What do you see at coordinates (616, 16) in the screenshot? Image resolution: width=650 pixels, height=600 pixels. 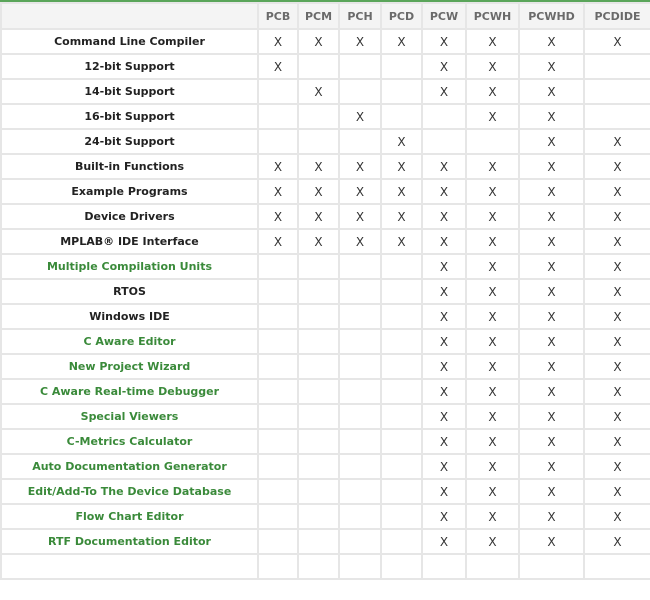 I see `header-pcdide: PCDIDE` at bounding box center [616, 16].